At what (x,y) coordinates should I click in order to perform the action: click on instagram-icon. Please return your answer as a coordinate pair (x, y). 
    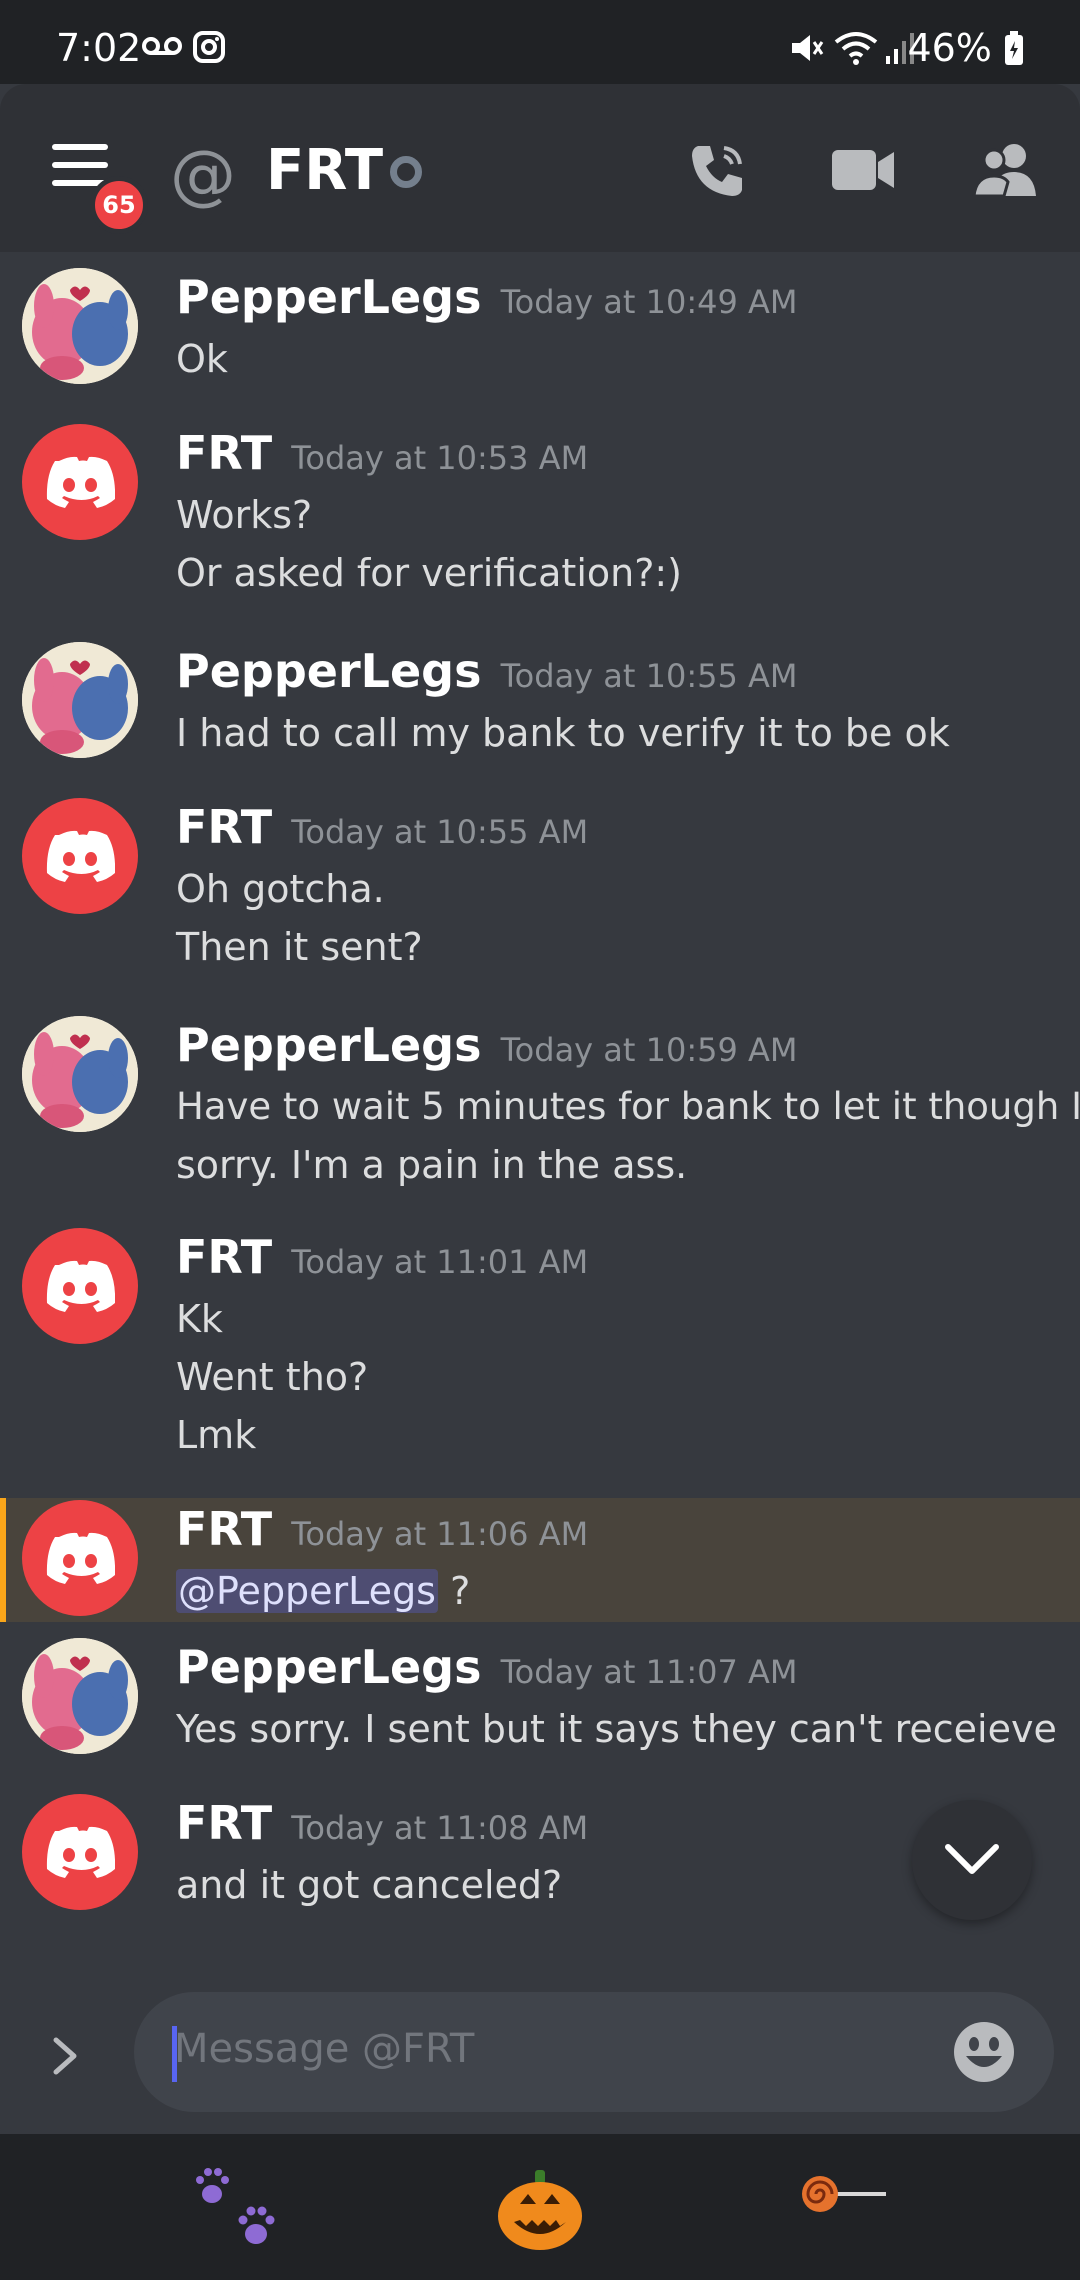
    Looking at the image, I should click on (209, 51).